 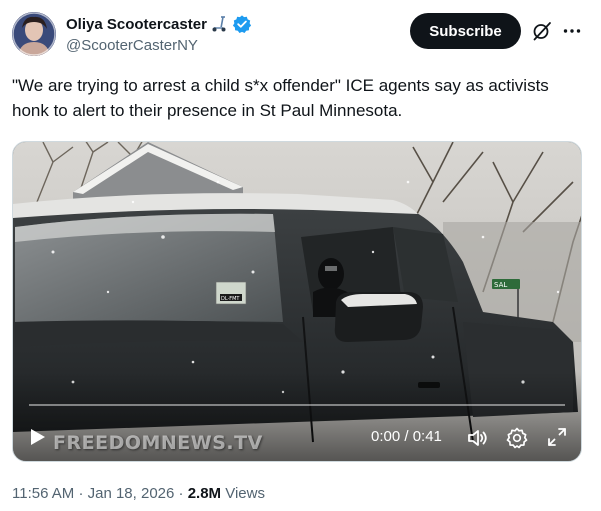 What do you see at coordinates (158, 443) in the screenshot?
I see `watermark-text: FREEDOMNEWS.TV` at bounding box center [158, 443].